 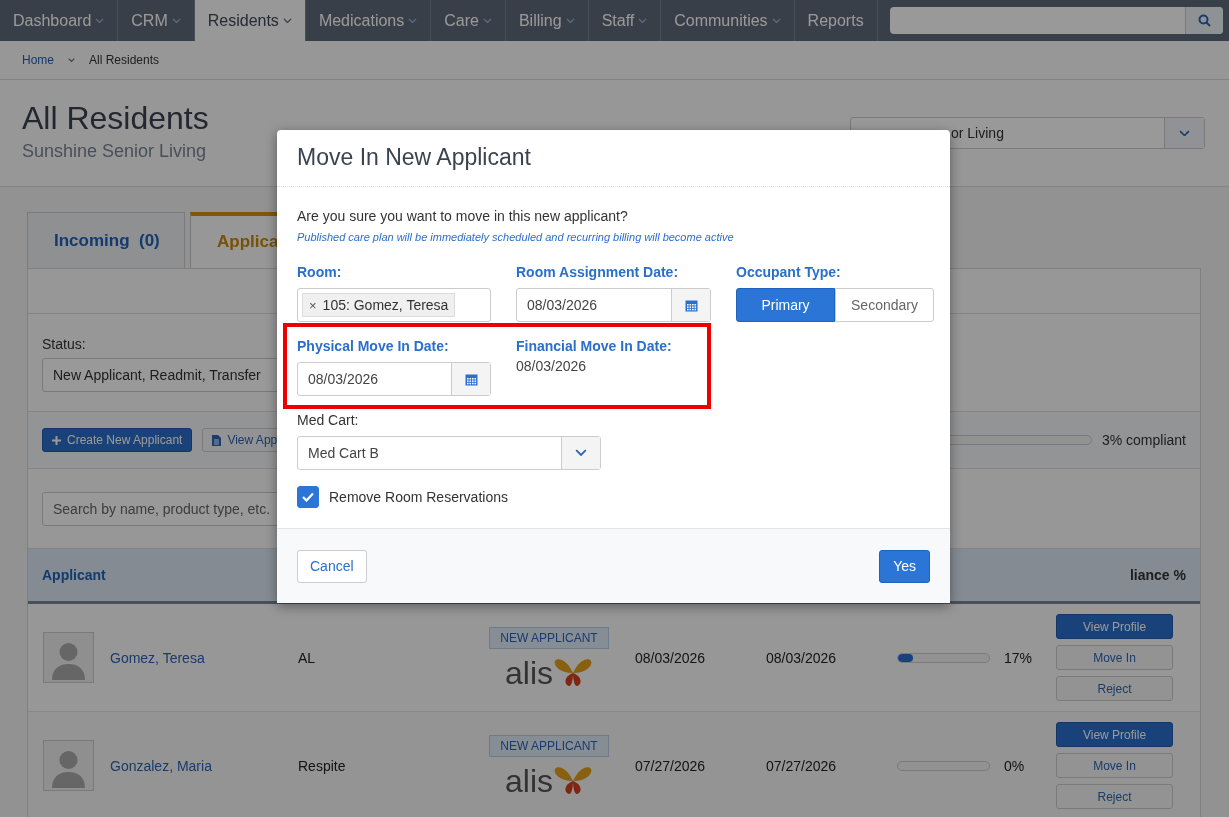 What do you see at coordinates (414, 157) in the screenshot?
I see `modal-title: Move In New Applicant` at bounding box center [414, 157].